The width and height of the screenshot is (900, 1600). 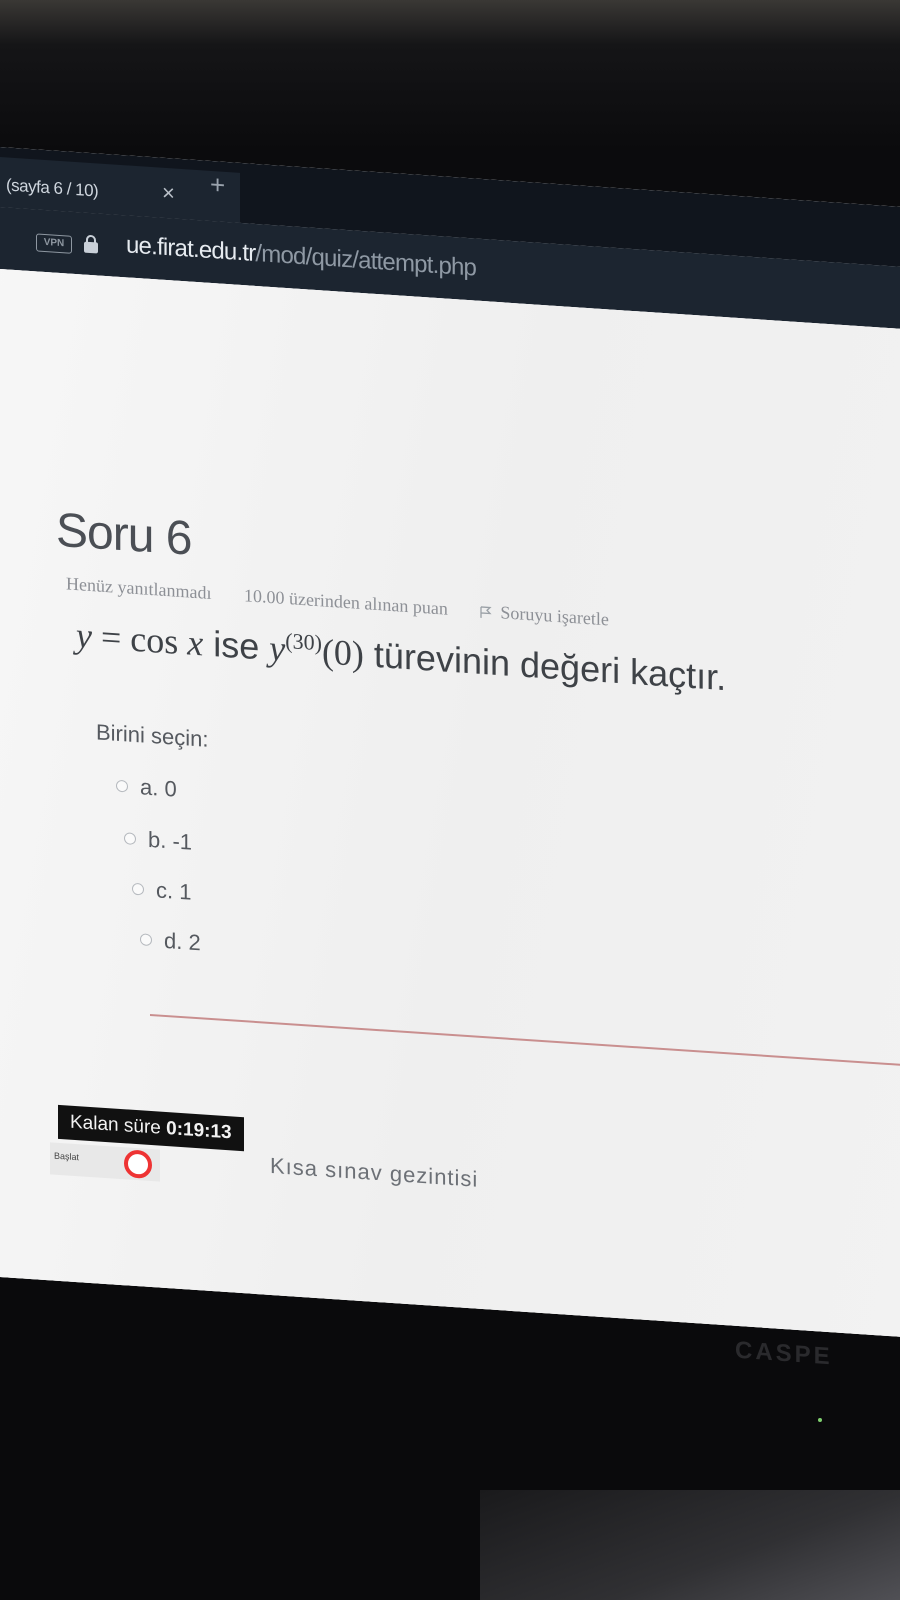 What do you see at coordinates (158, 788) in the screenshot?
I see `option-label: a. 0` at bounding box center [158, 788].